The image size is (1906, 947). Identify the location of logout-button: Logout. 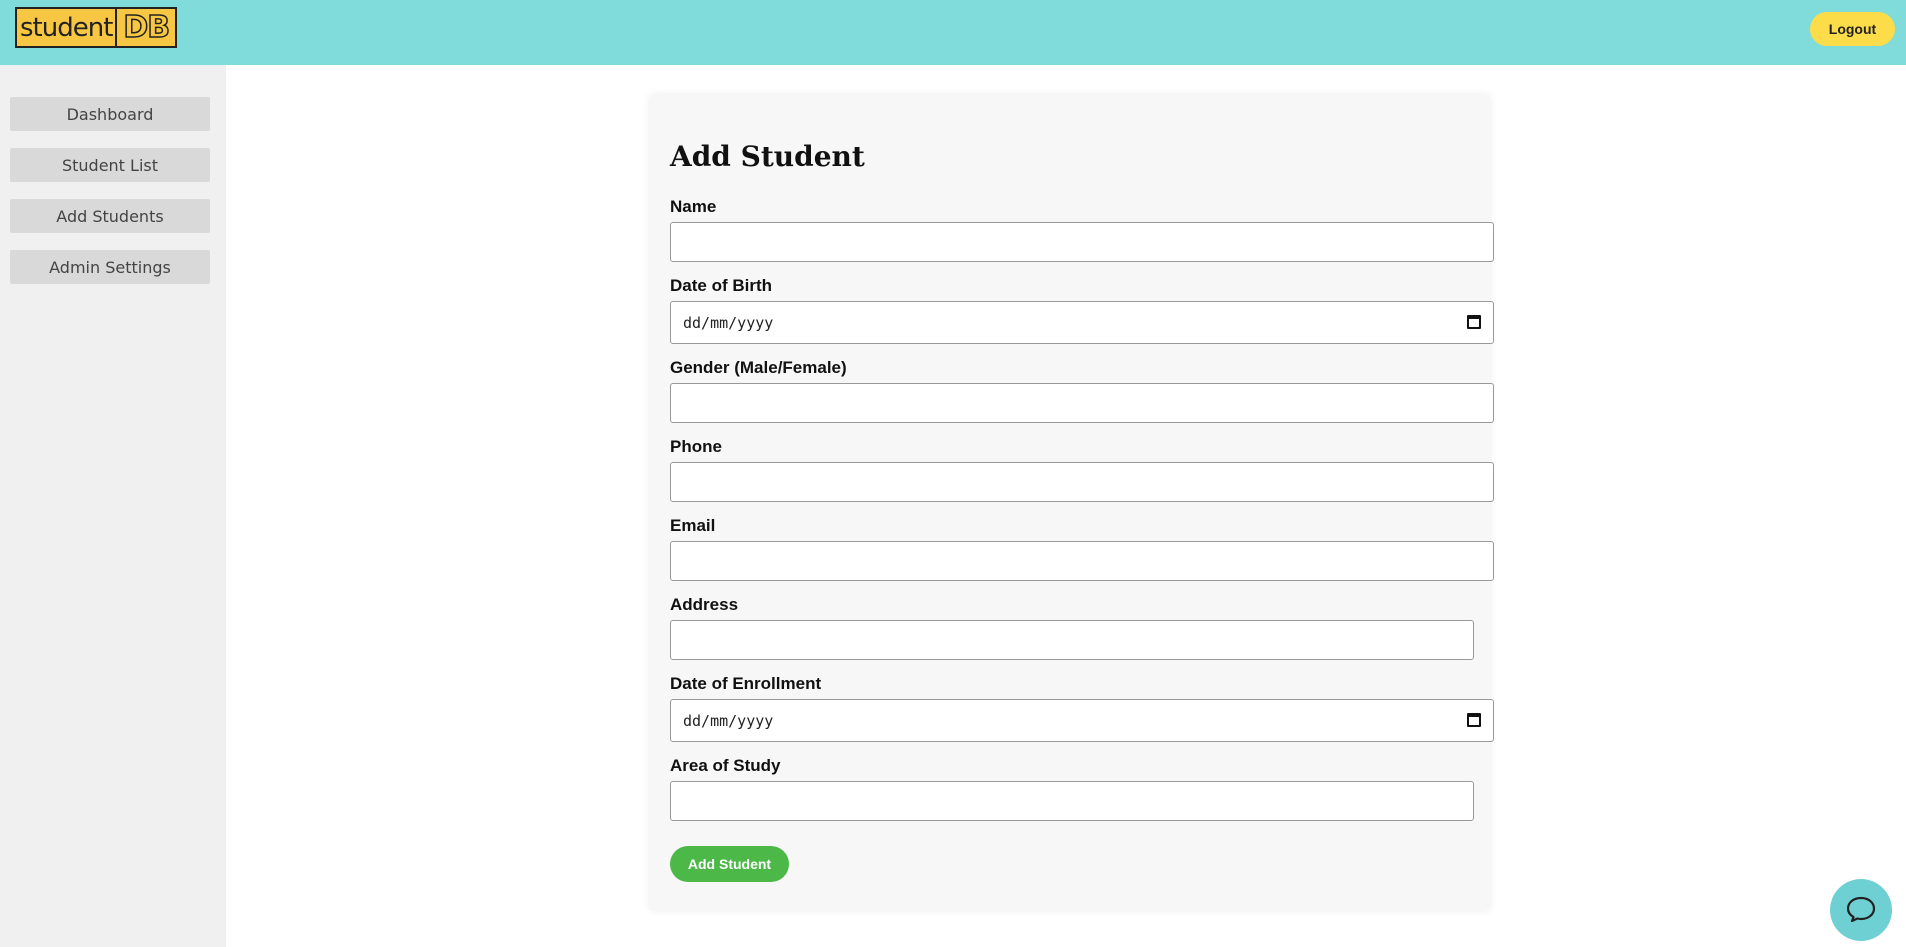
(1852, 29).